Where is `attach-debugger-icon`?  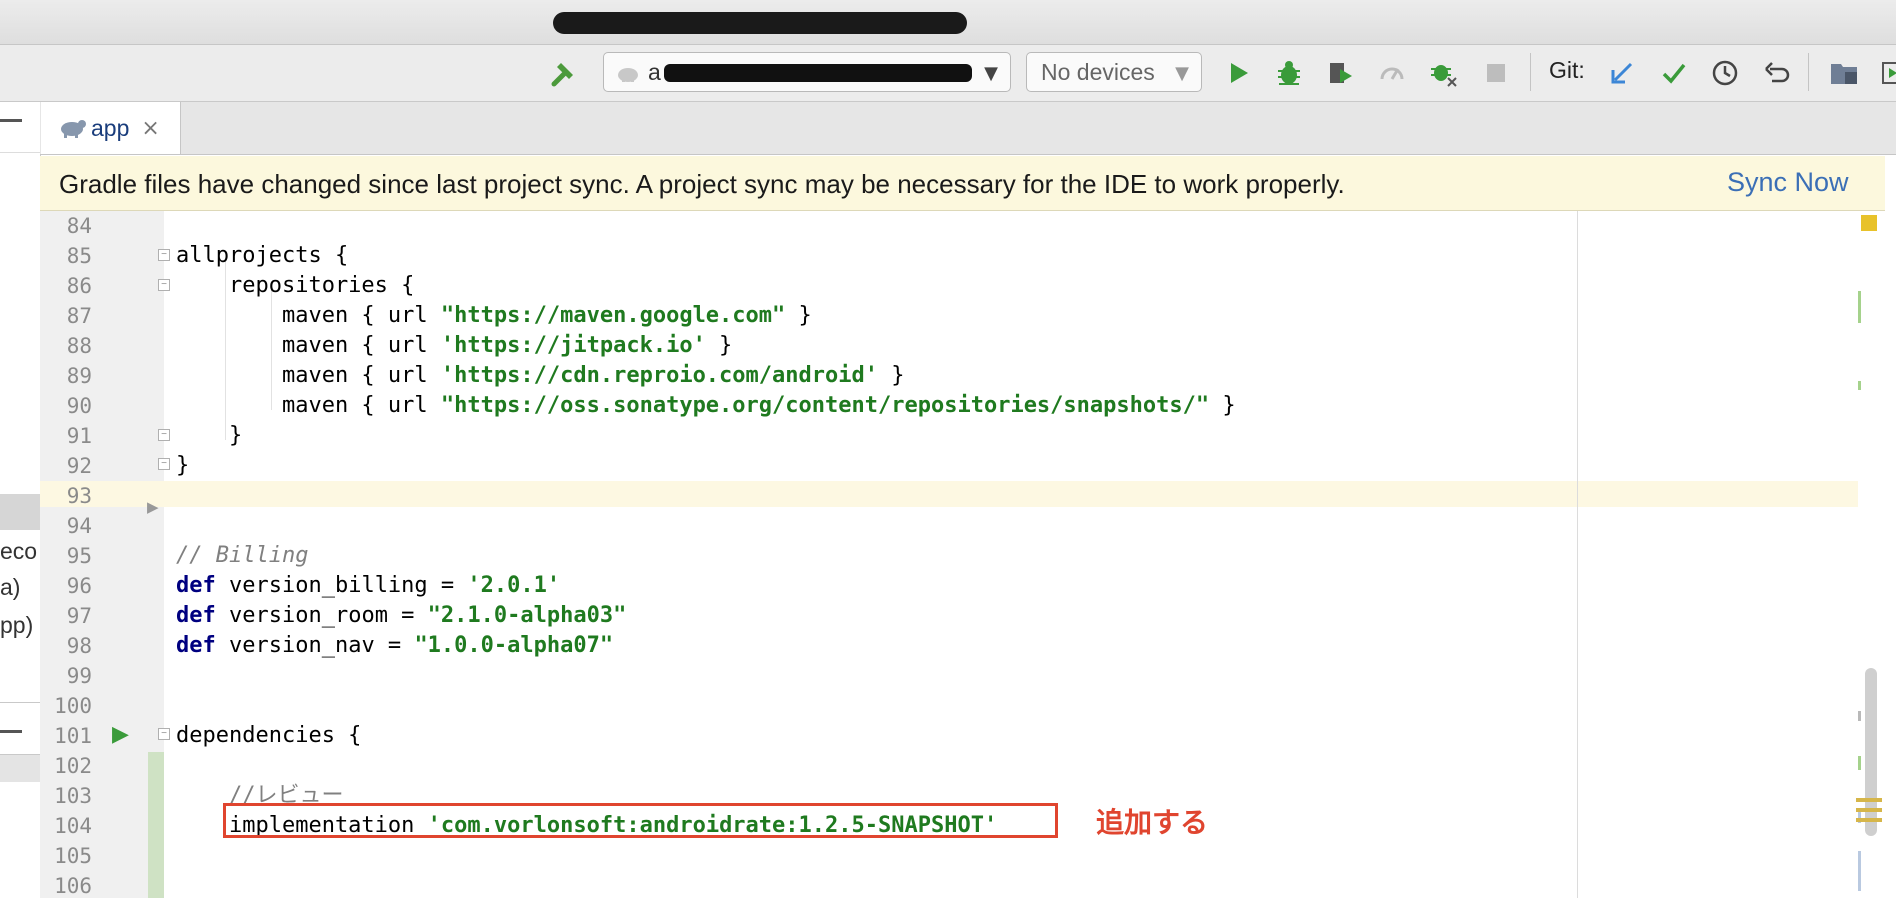 attach-debugger-icon is located at coordinates (1443, 73).